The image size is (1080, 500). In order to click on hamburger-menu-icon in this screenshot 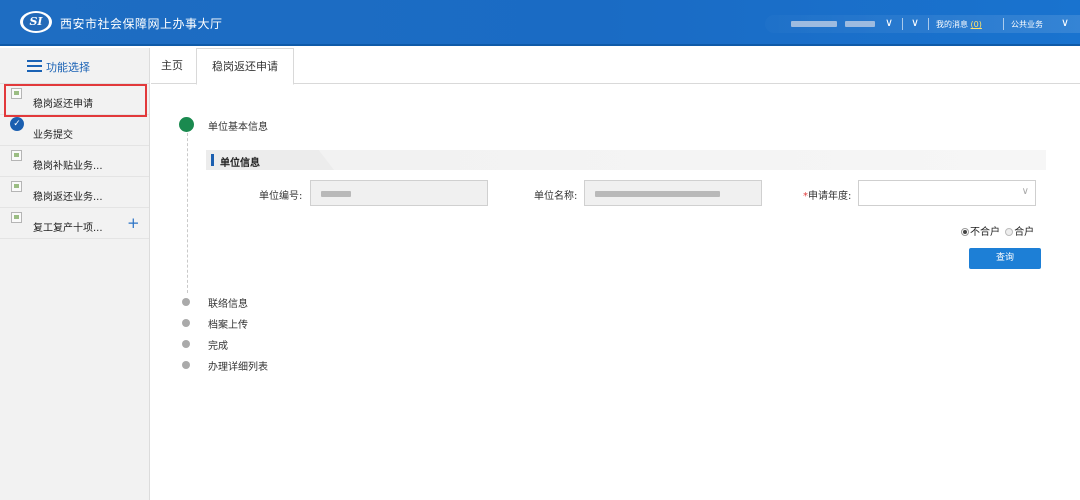, I will do `click(34, 66)`.